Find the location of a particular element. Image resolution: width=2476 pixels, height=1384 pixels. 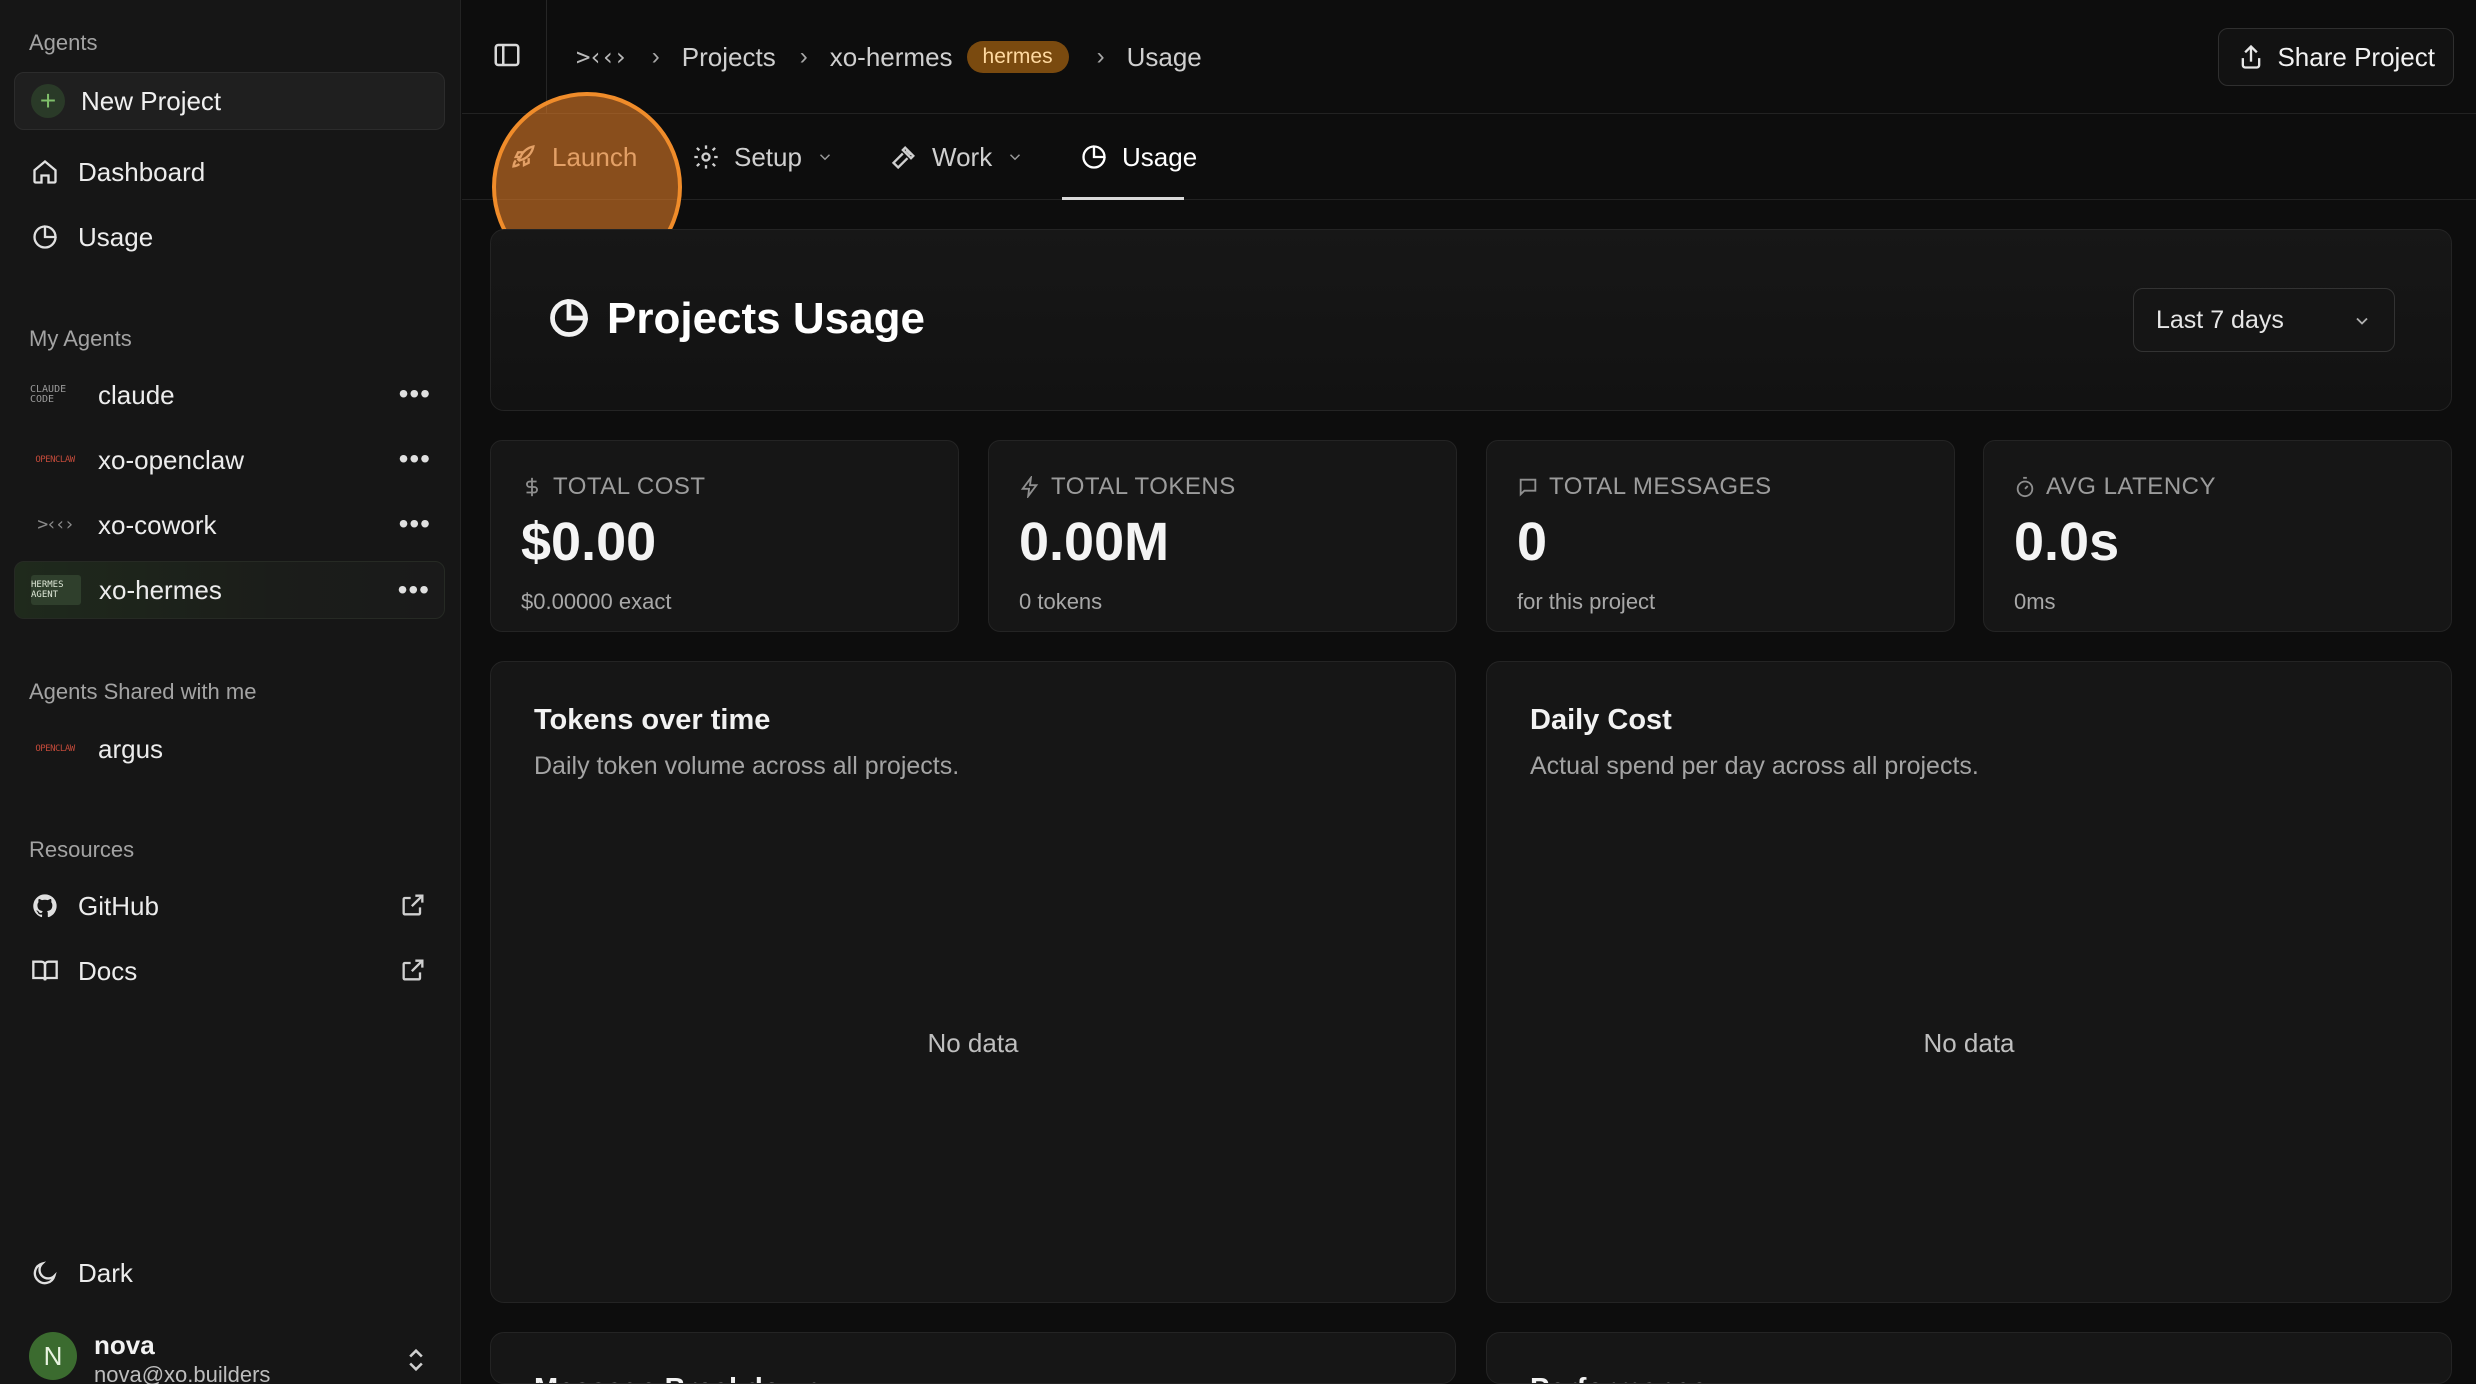

sidebar-toggle-button is located at coordinates (508, 56).